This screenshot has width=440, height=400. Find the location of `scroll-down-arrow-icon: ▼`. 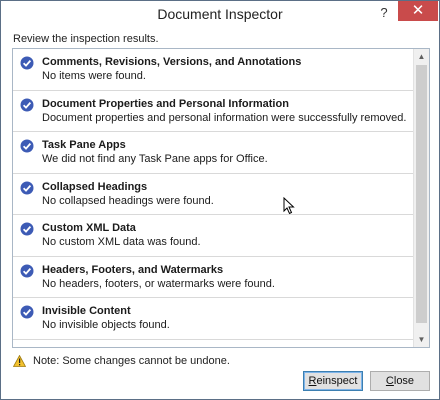

scroll-down-arrow-icon: ▼ is located at coordinates (421, 339).